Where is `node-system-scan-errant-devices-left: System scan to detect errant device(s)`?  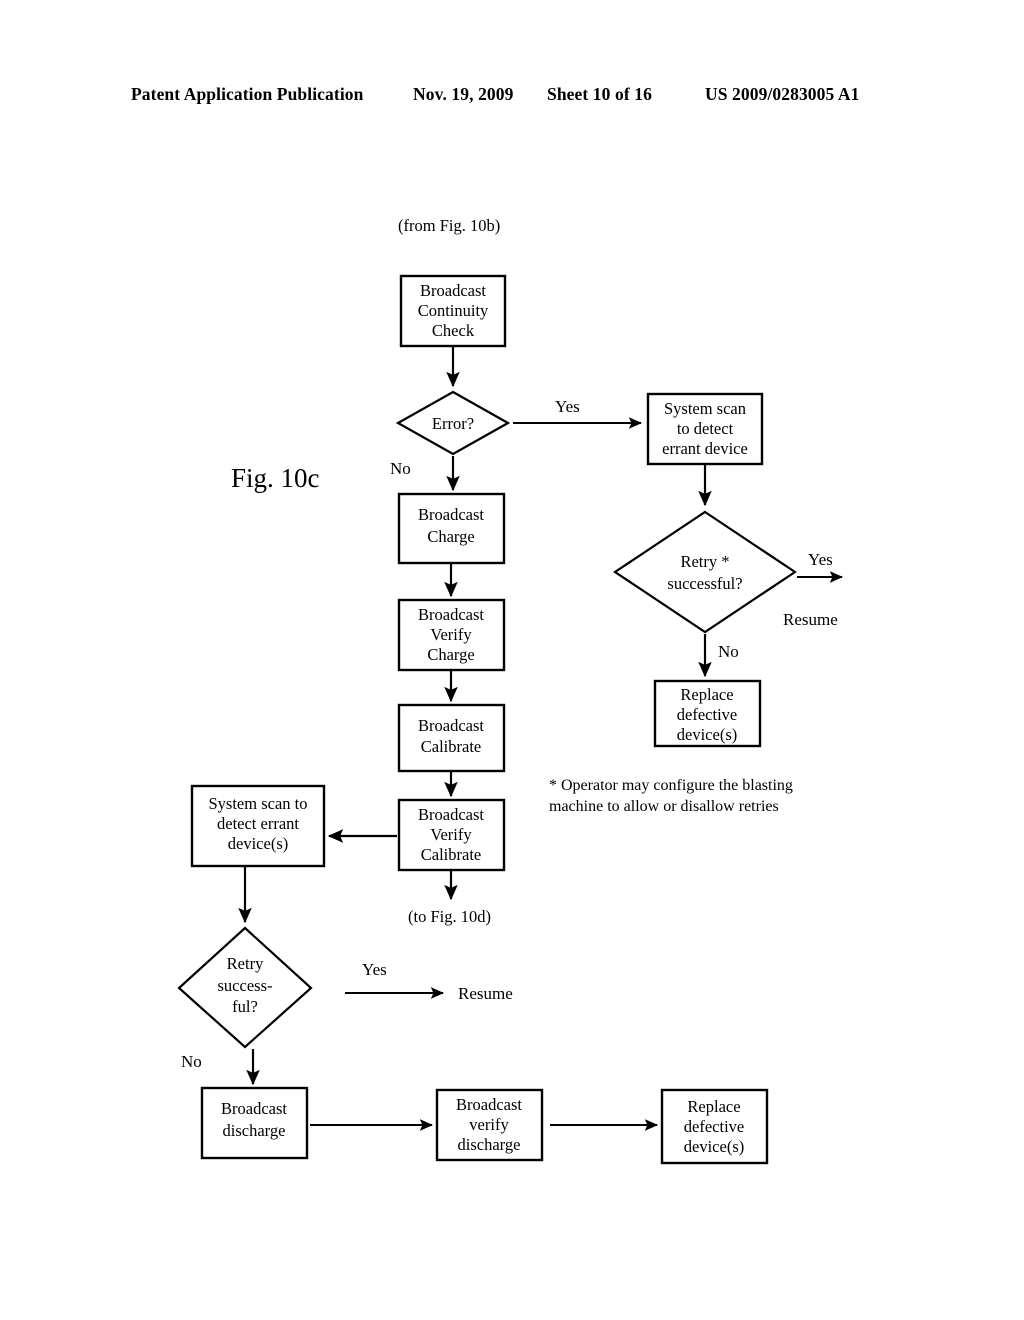
node-system-scan-errant-devices-left: System scan to detect errant device(s) is located at coordinates (258, 826).